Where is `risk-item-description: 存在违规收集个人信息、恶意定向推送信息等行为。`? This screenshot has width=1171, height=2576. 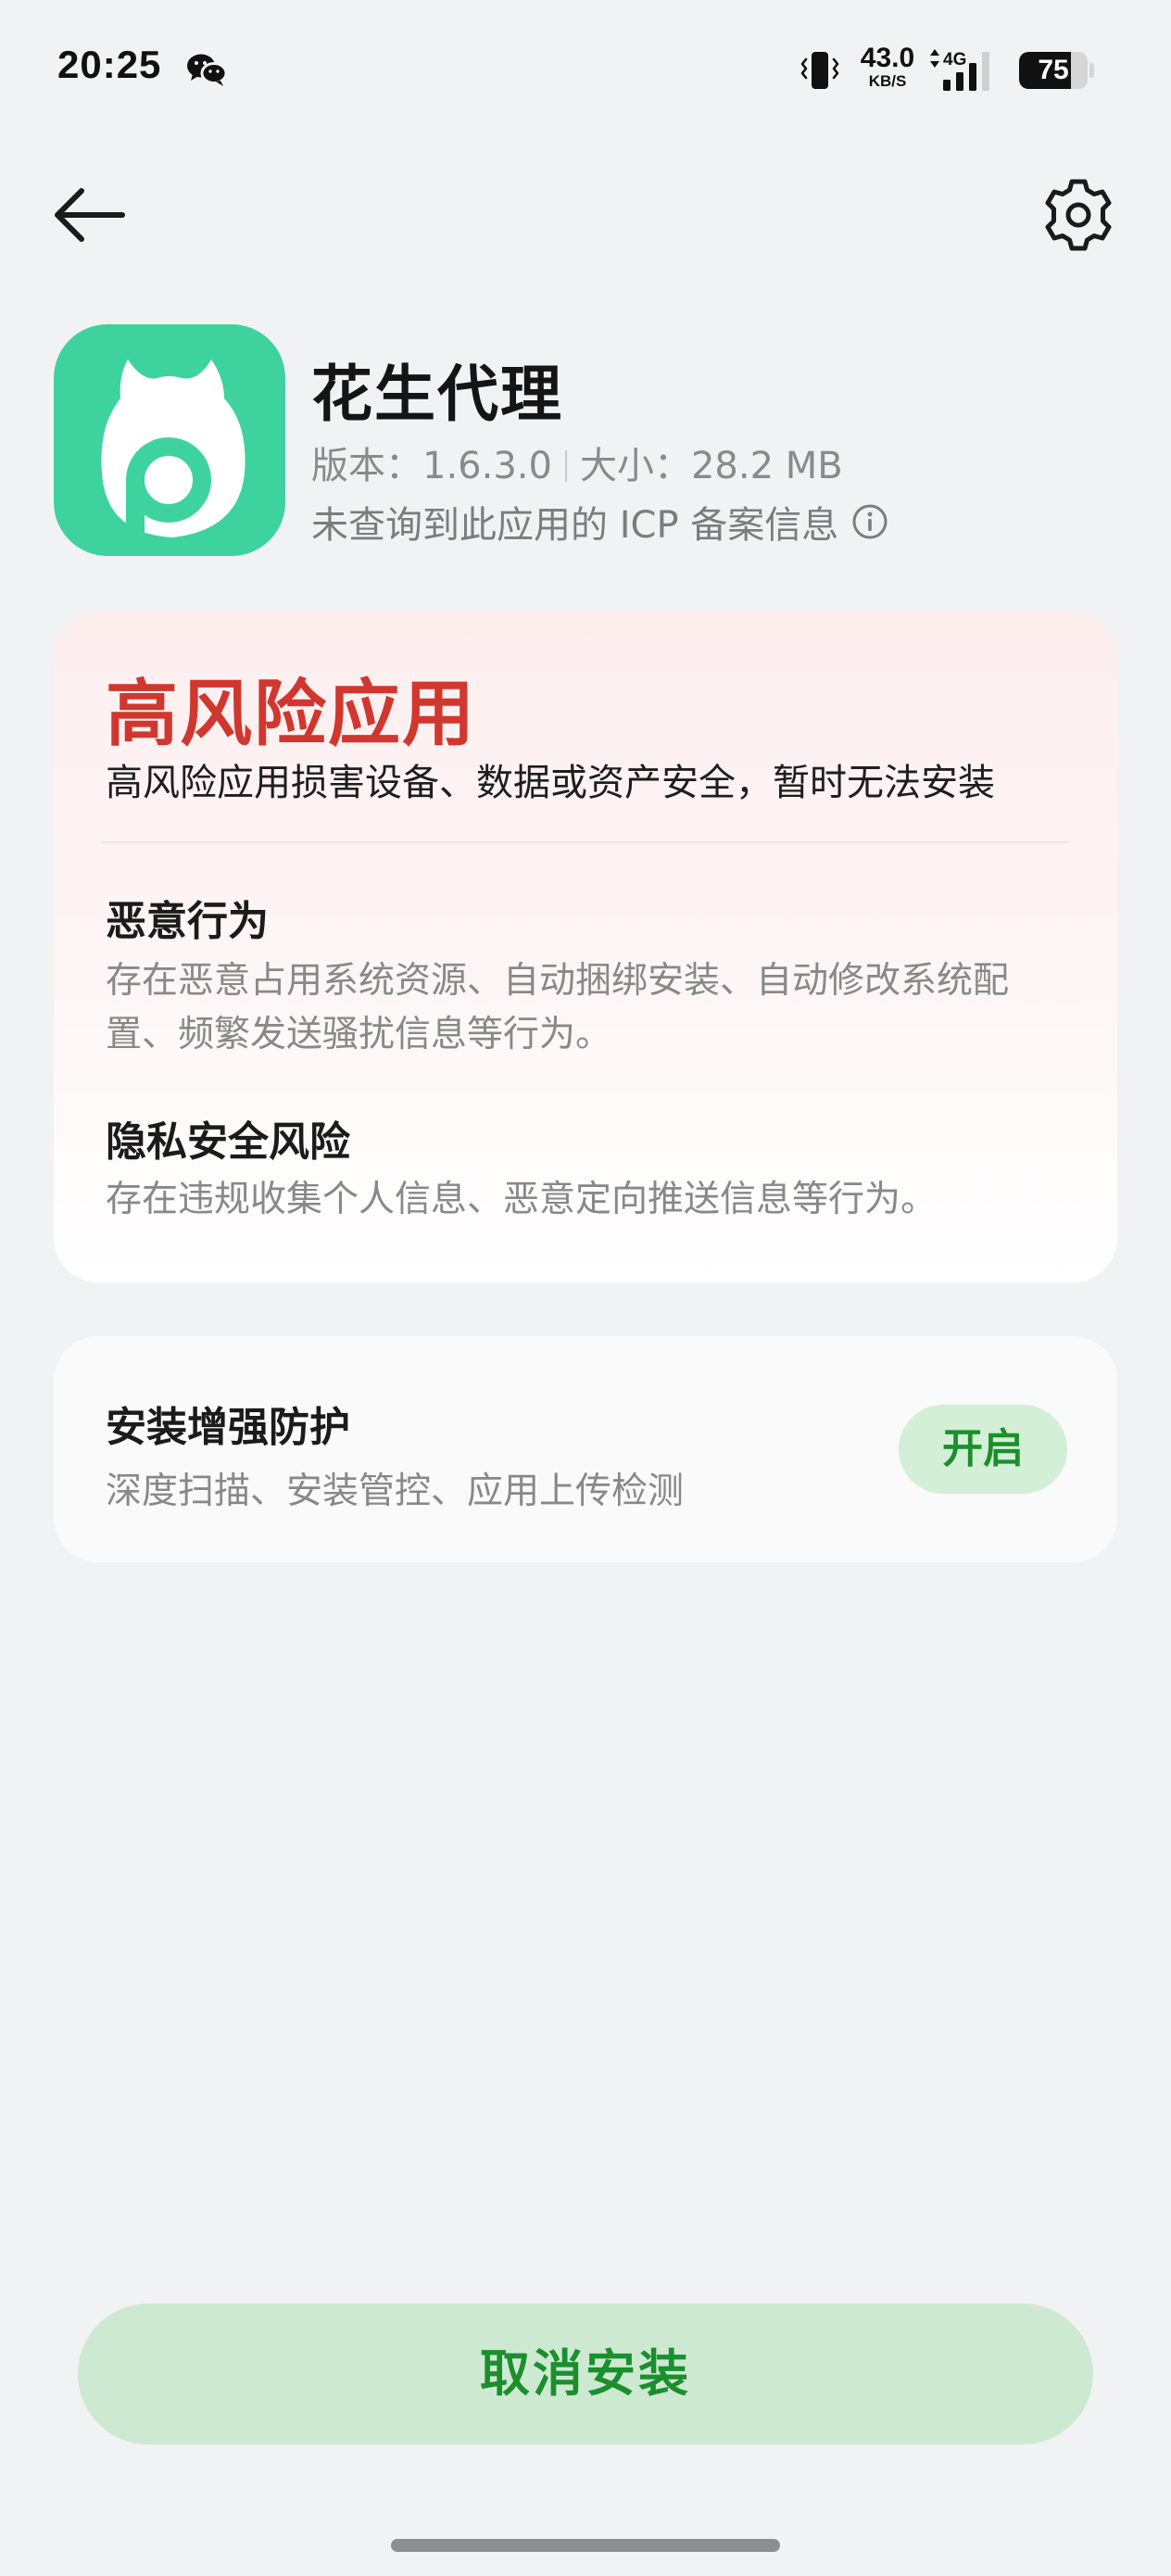 risk-item-description: 存在违规收集个人信息、恶意定向推送信息等行为。 is located at coordinates (522, 1199).